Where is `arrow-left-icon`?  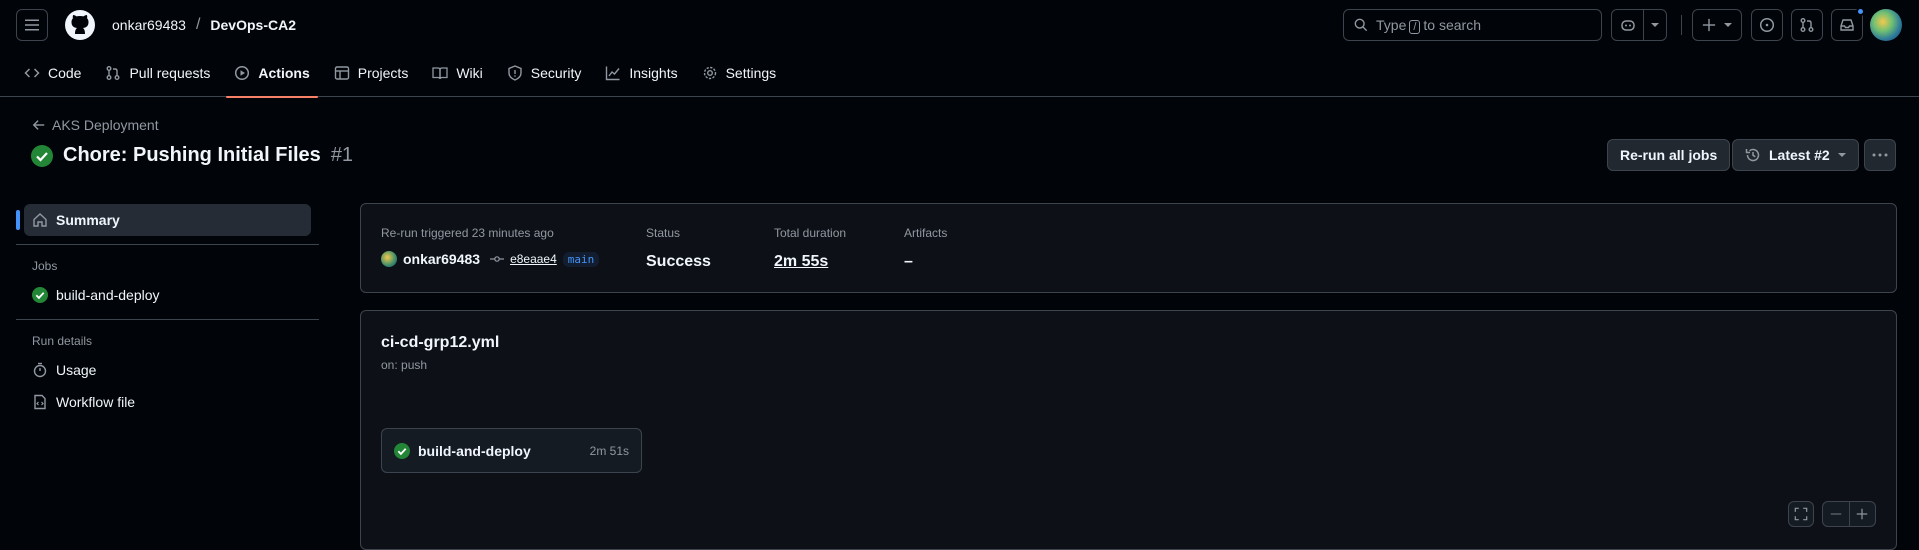
arrow-left-icon is located at coordinates (38, 125).